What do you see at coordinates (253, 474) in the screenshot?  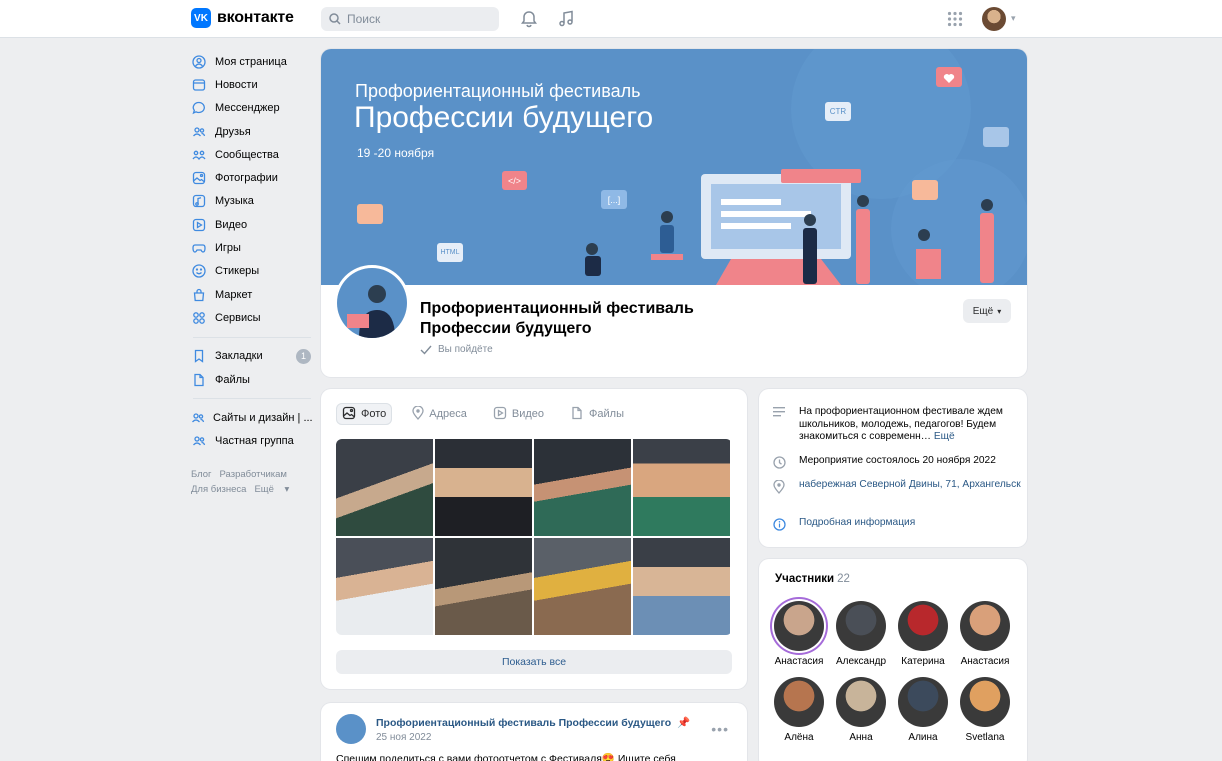 I see `developers-link: Разработчикам` at bounding box center [253, 474].